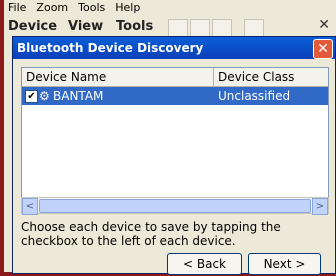 The width and height of the screenshot is (336, 276). What do you see at coordinates (284, 264) in the screenshot?
I see `next-button: Next >` at bounding box center [284, 264].